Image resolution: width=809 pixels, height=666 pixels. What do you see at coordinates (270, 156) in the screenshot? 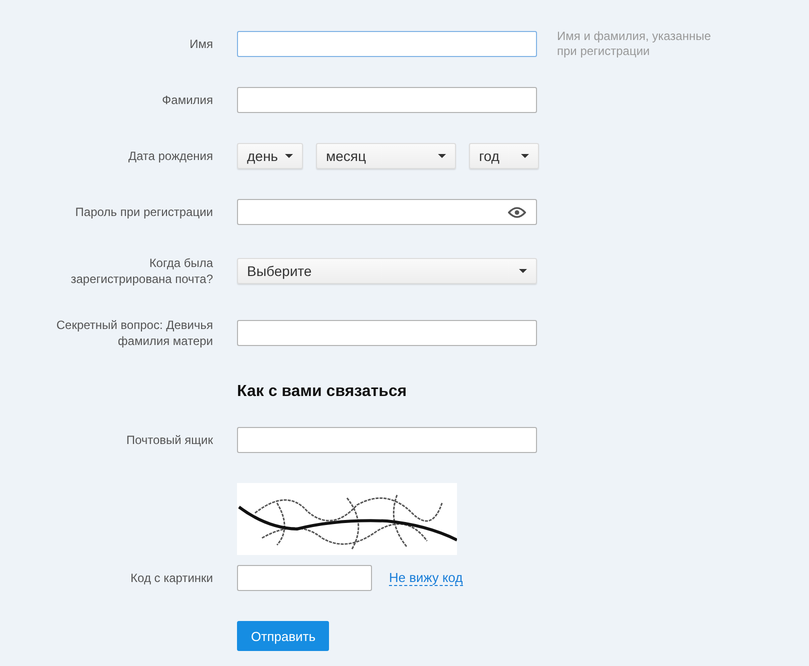
I see `dropdown: день` at bounding box center [270, 156].